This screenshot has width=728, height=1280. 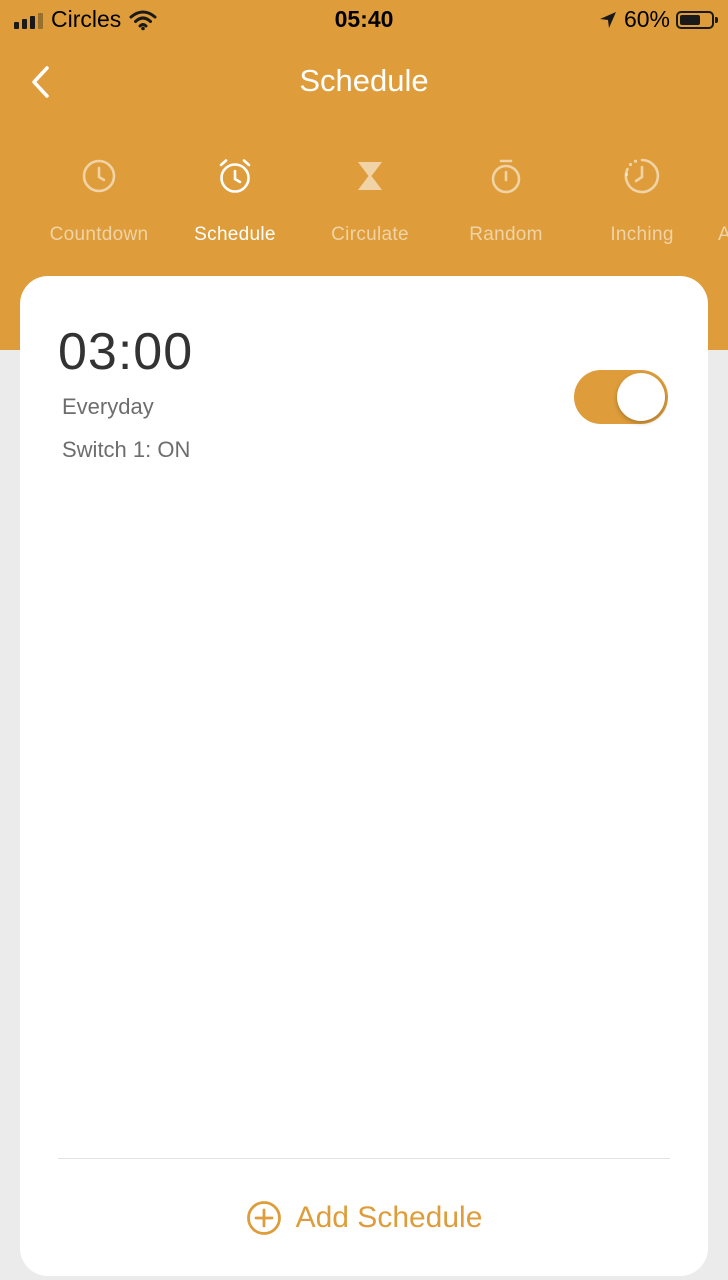 What do you see at coordinates (235, 200) in the screenshot?
I see `tab-schedule: Schedule` at bounding box center [235, 200].